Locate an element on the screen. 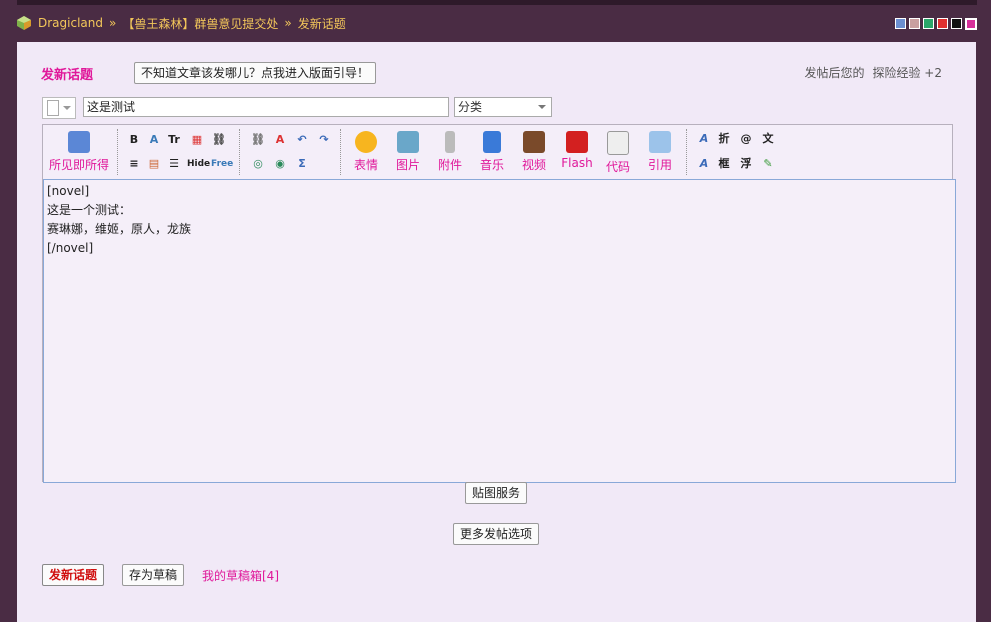 The height and width of the screenshot is (622, 991). code-icon is located at coordinates (618, 143).